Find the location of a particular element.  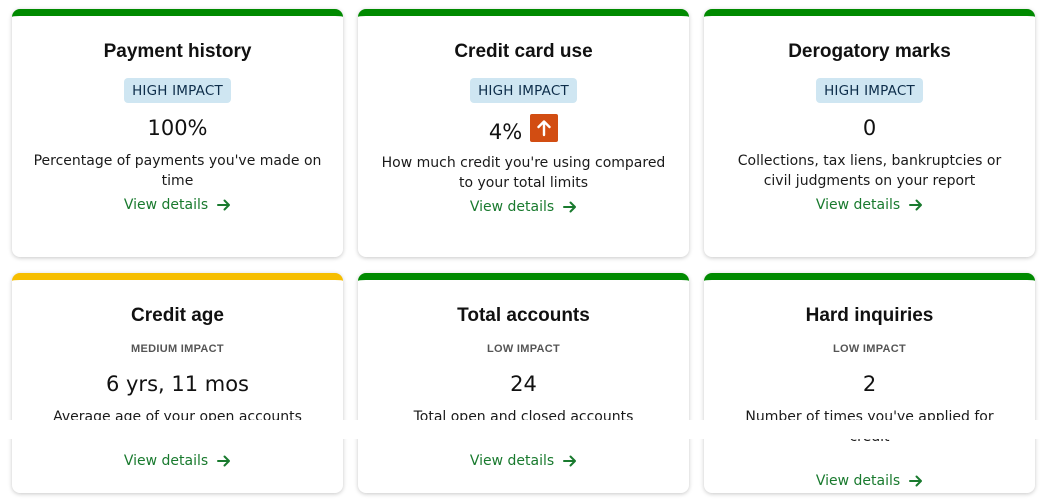

value-row: 6 yrs, 11 mos is located at coordinates (177, 384).